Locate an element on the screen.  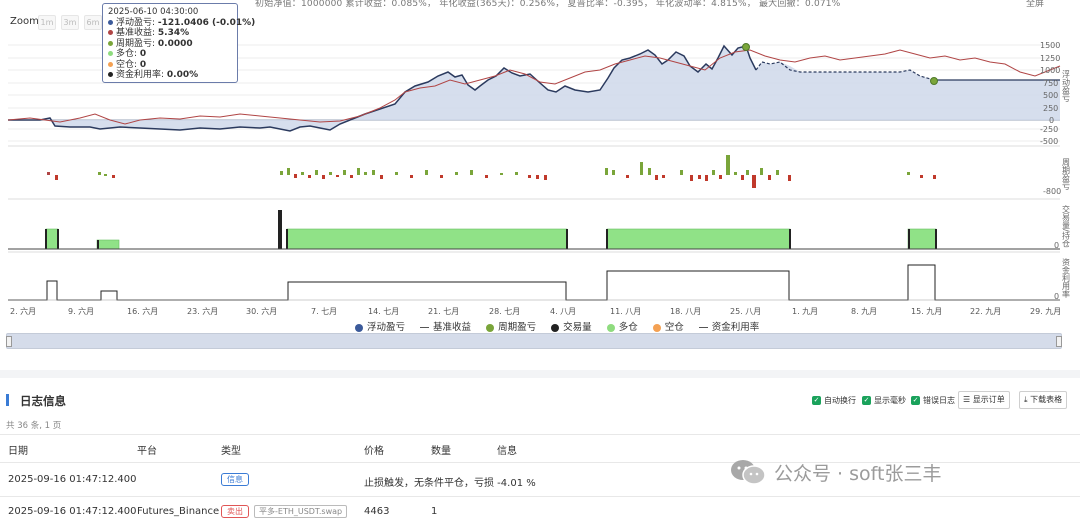
chart-legend: 浮动盈亏 基准收益 周期盈亏 交易量 多仓 空仓 资金利用率 is located at coordinates (563, 326).